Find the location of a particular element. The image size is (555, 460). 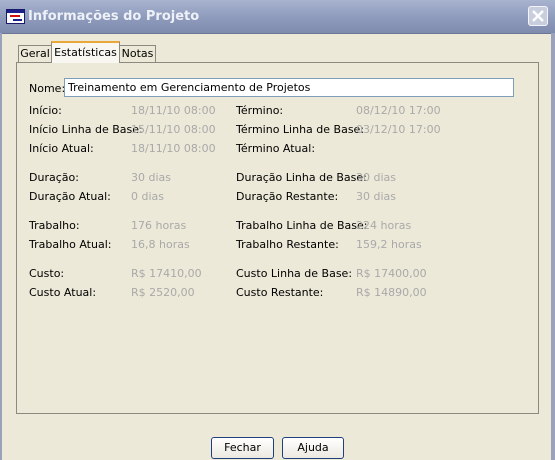

fechar-button: Fechar is located at coordinates (242, 448).